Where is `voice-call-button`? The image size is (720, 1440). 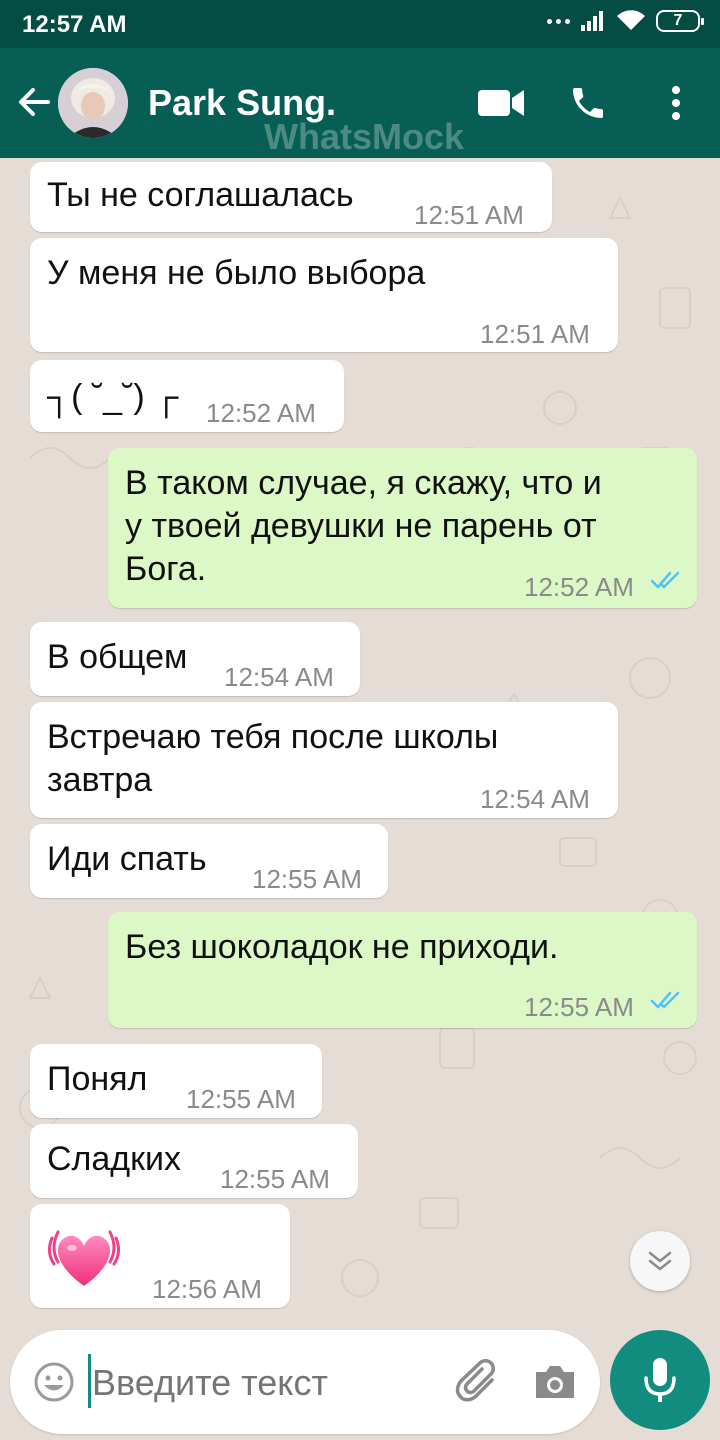
voice-call-button is located at coordinates (588, 103).